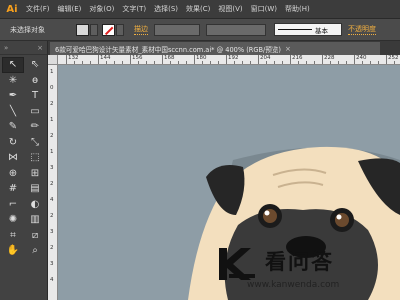  What do you see at coordinates (35, 205) in the screenshot?
I see `blend-tool-icon: ◐` at bounding box center [35, 205].